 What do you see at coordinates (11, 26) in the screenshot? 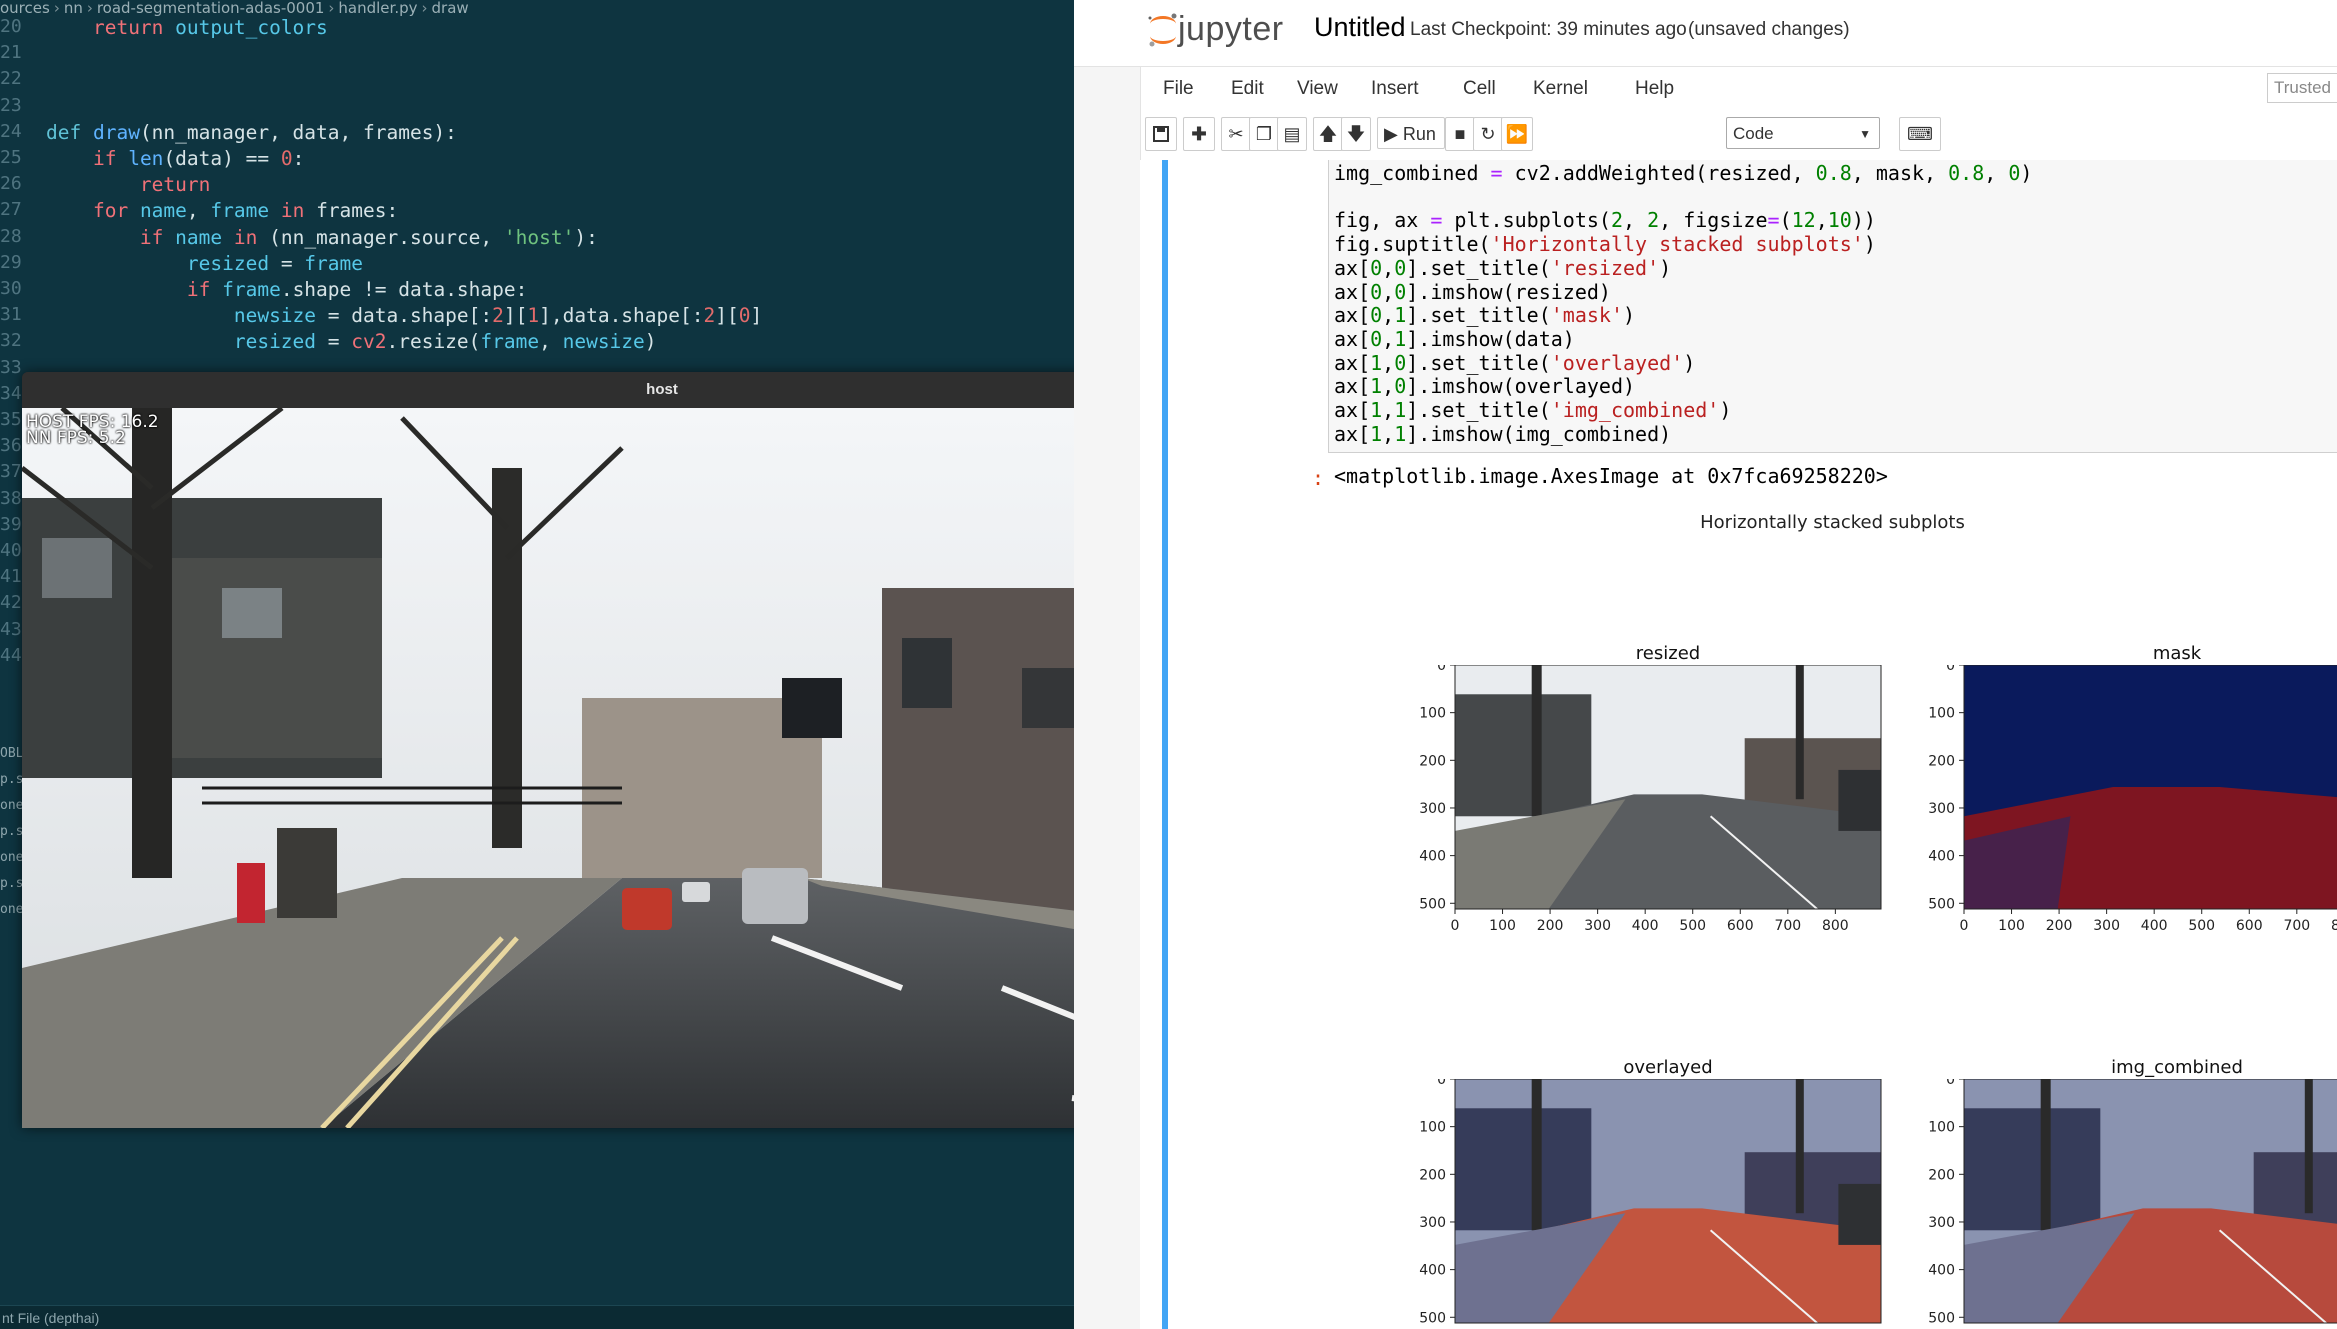
I see `line-number: 20` at bounding box center [11, 26].